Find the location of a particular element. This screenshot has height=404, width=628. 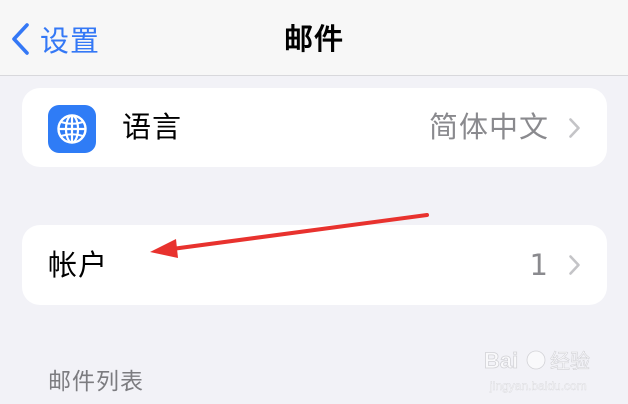

watermark-logo: Bai 经验 jingyan.baidu.com is located at coordinates (540, 370).